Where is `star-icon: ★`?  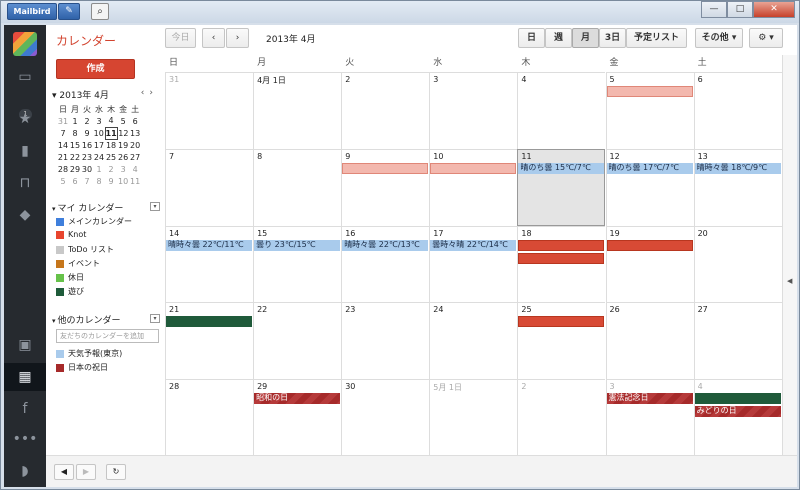
star-icon: ★ is located at coordinates (25, 119).